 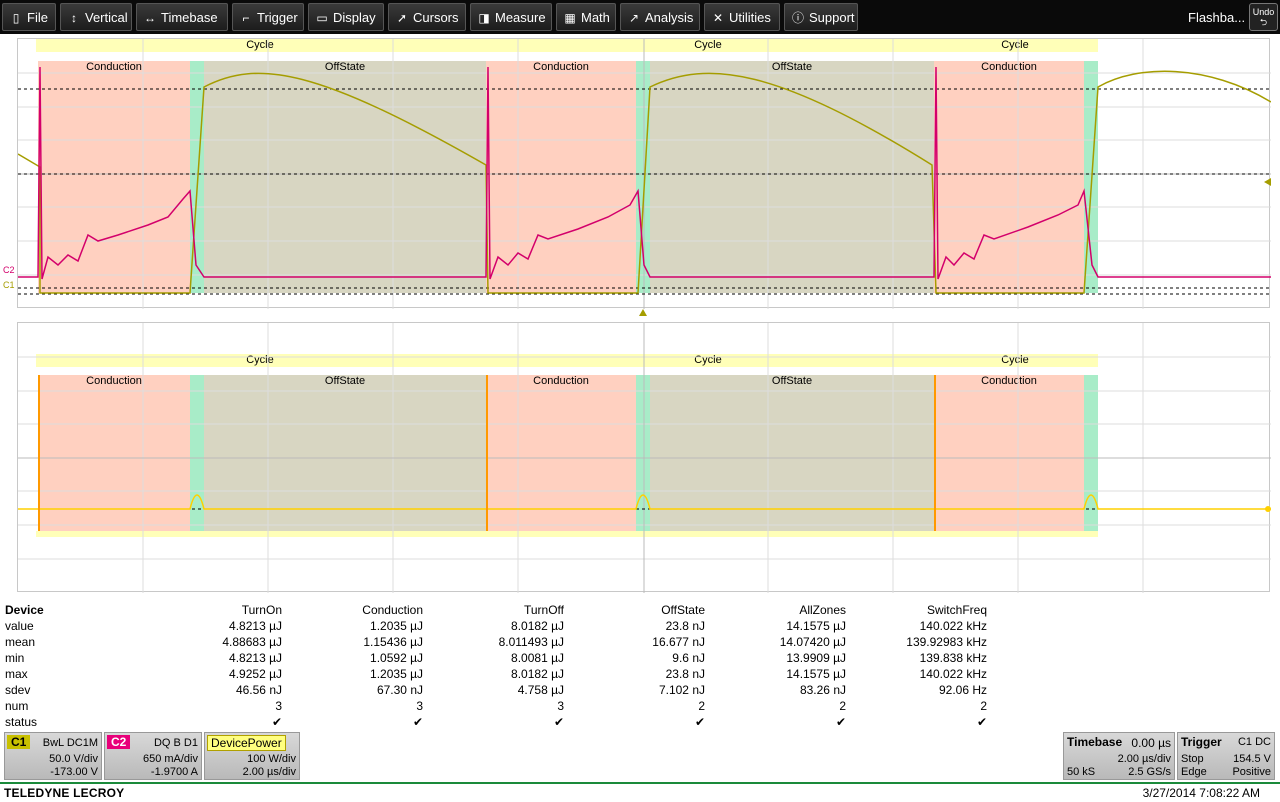 What do you see at coordinates (634, 18) in the screenshot?
I see `chart-icon: ↗` at bounding box center [634, 18].